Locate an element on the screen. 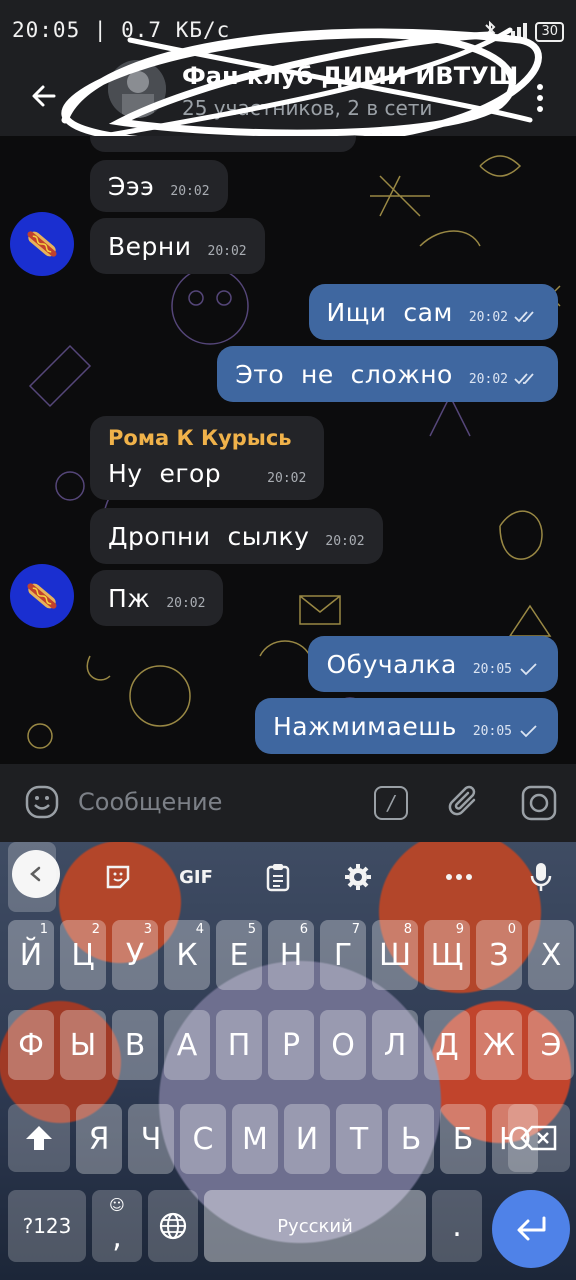 This screenshot has width=576, height=1280. key-ы: Ы is located at coordinates (83, 1045).